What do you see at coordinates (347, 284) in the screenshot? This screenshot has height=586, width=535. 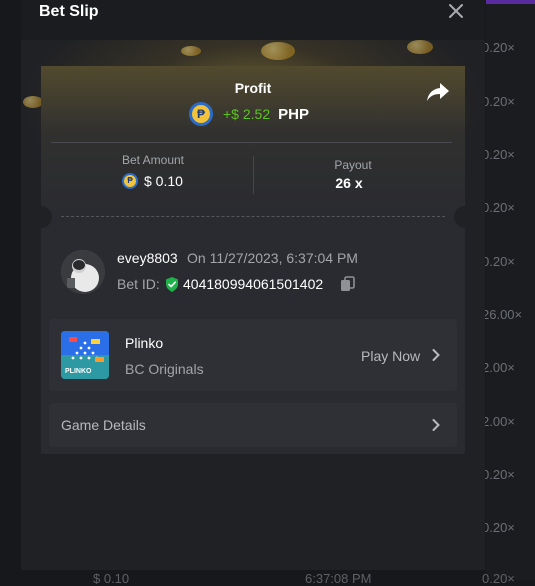 I see `copy-icon` at bounding box center [347, 284].